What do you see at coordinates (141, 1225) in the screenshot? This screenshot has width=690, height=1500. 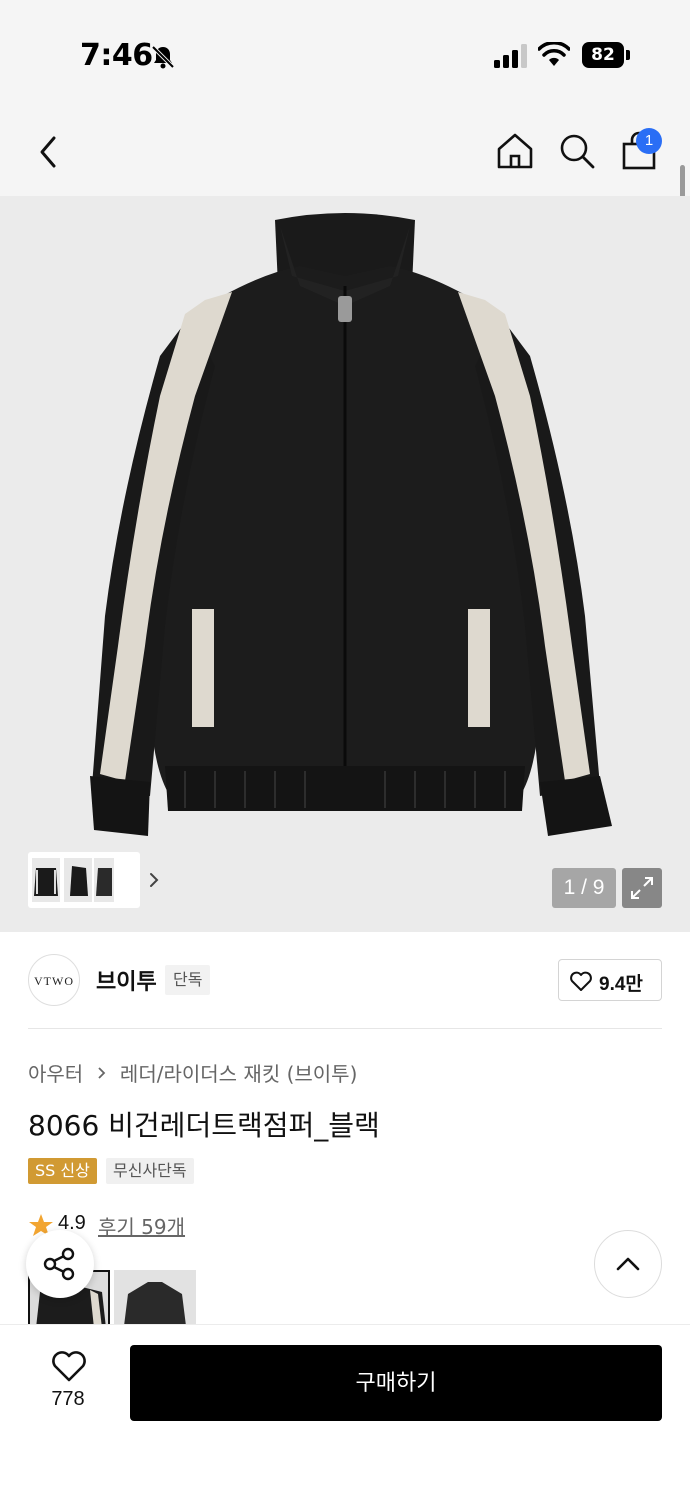 I see `reviews-link: 후기 59개` at bounding box center [141, 1225].